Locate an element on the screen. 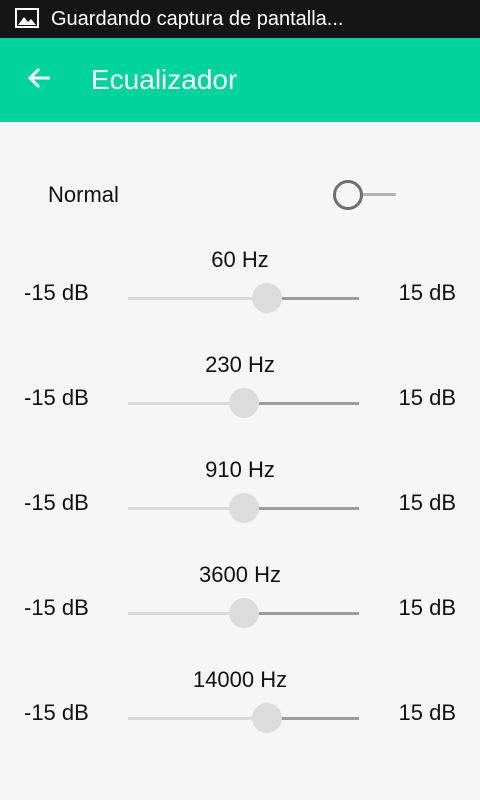 The width and height of the screenshot is (480, 800). preset-label: Normal is located at coordinates (83, 194).